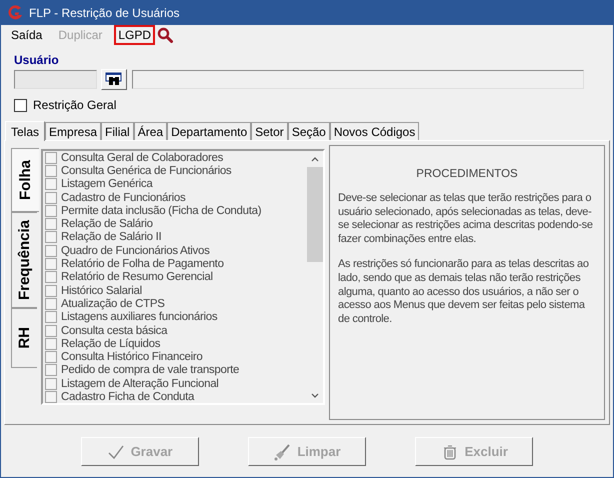 The width and height of the screenshot is (614, 478). Describe the element at coordinates (73, 131) in the screenshot. I see `tab: Empresa` at that location.